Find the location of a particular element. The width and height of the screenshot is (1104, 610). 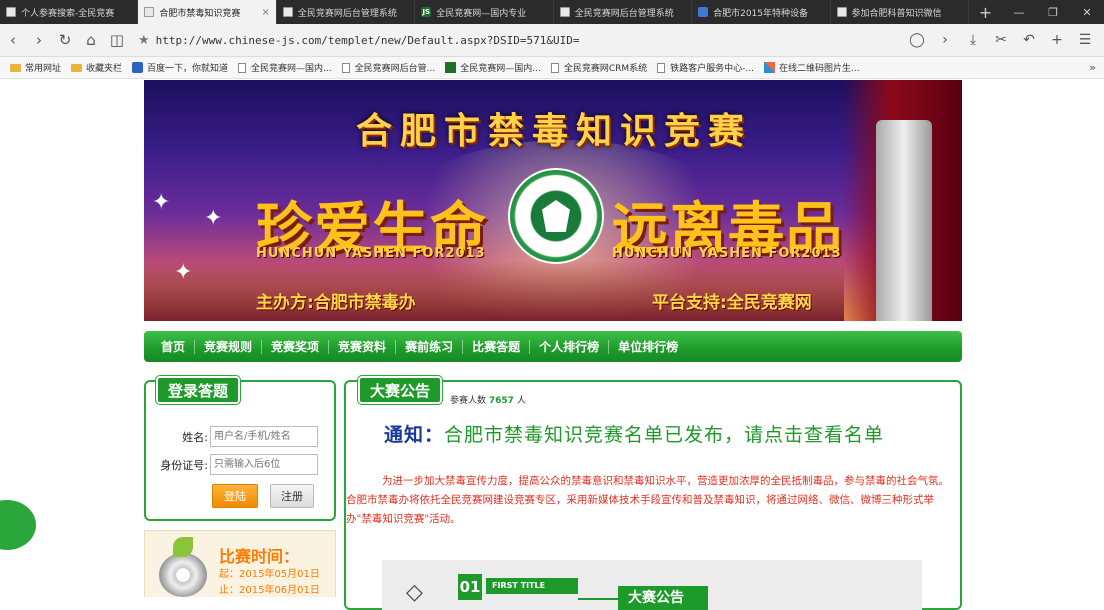

chevron-right-icon: › is located at coordinates (945, 40).